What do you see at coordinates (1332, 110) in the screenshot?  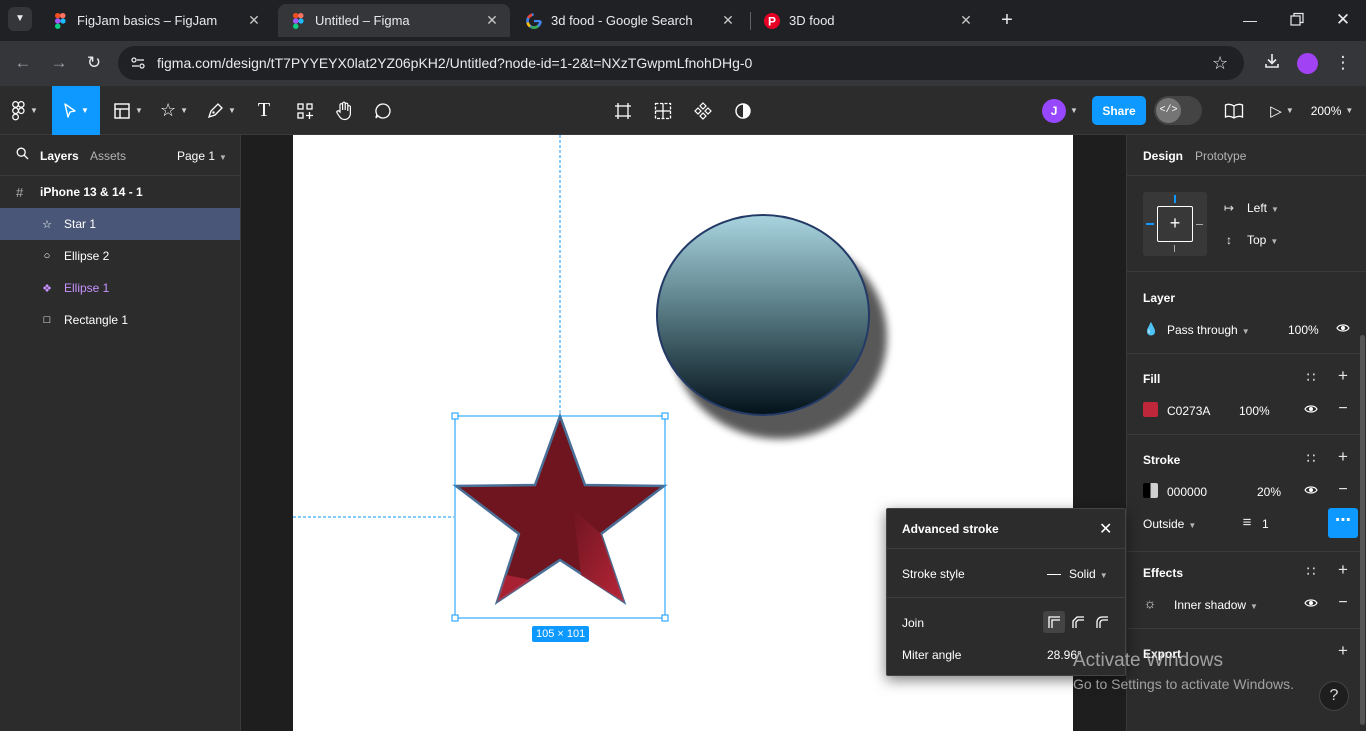 I see `zoom-dropdown: 200% ▼` at bounding box center [1332, 110].